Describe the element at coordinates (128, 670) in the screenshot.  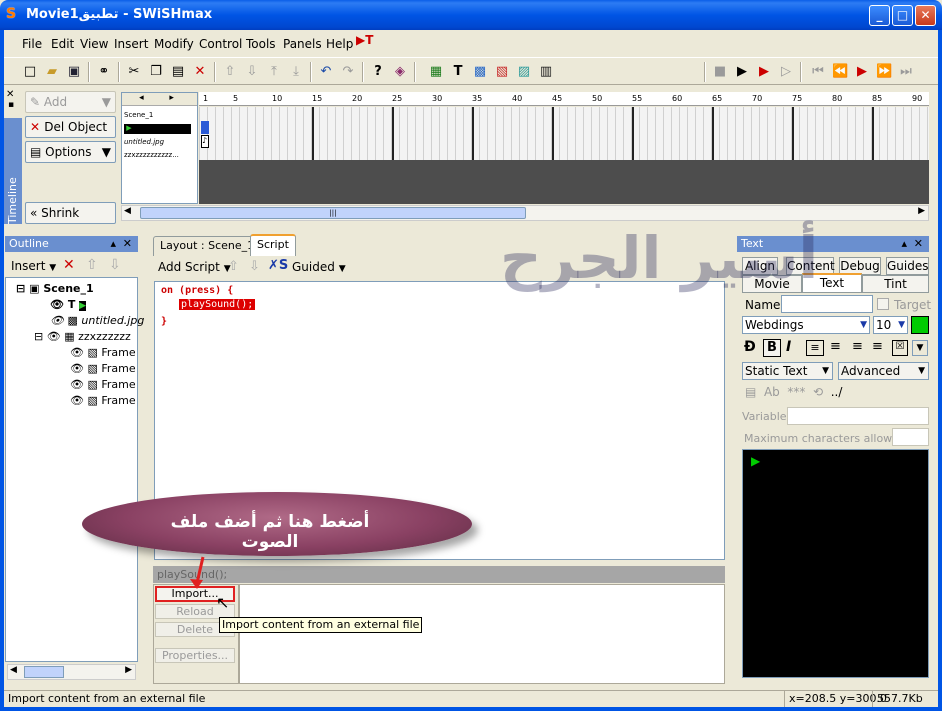
I see `scroll-right-icon: ▶` at that location.